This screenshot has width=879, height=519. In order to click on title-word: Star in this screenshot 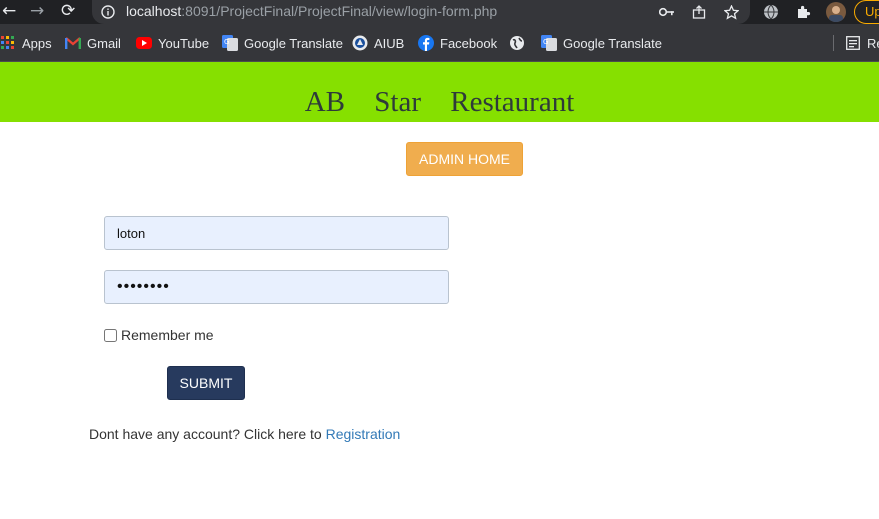, I will do `click(397, 102)`.